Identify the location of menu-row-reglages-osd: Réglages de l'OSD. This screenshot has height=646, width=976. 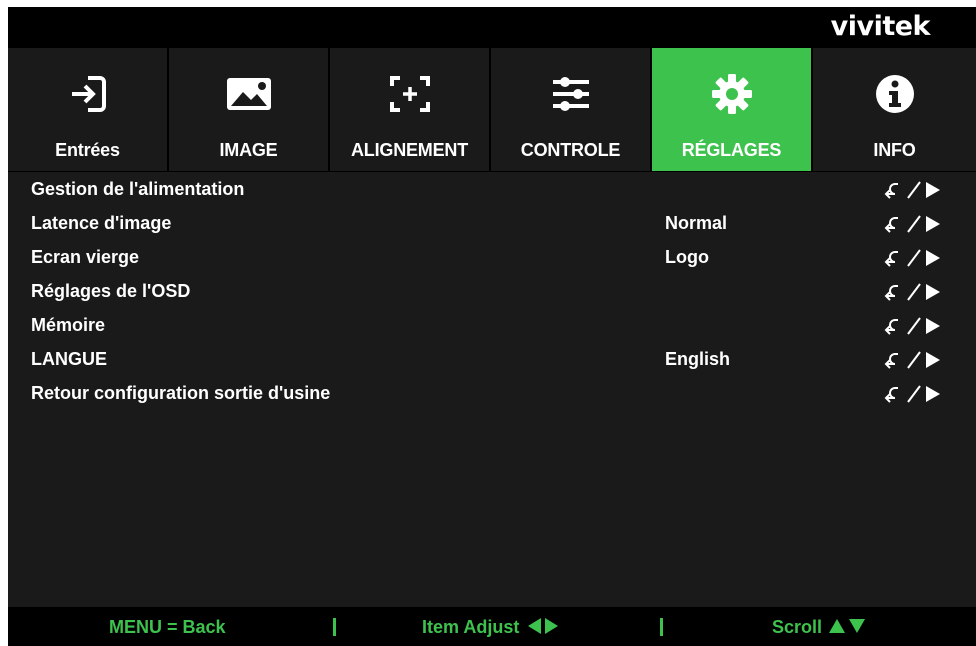
(492, 292).